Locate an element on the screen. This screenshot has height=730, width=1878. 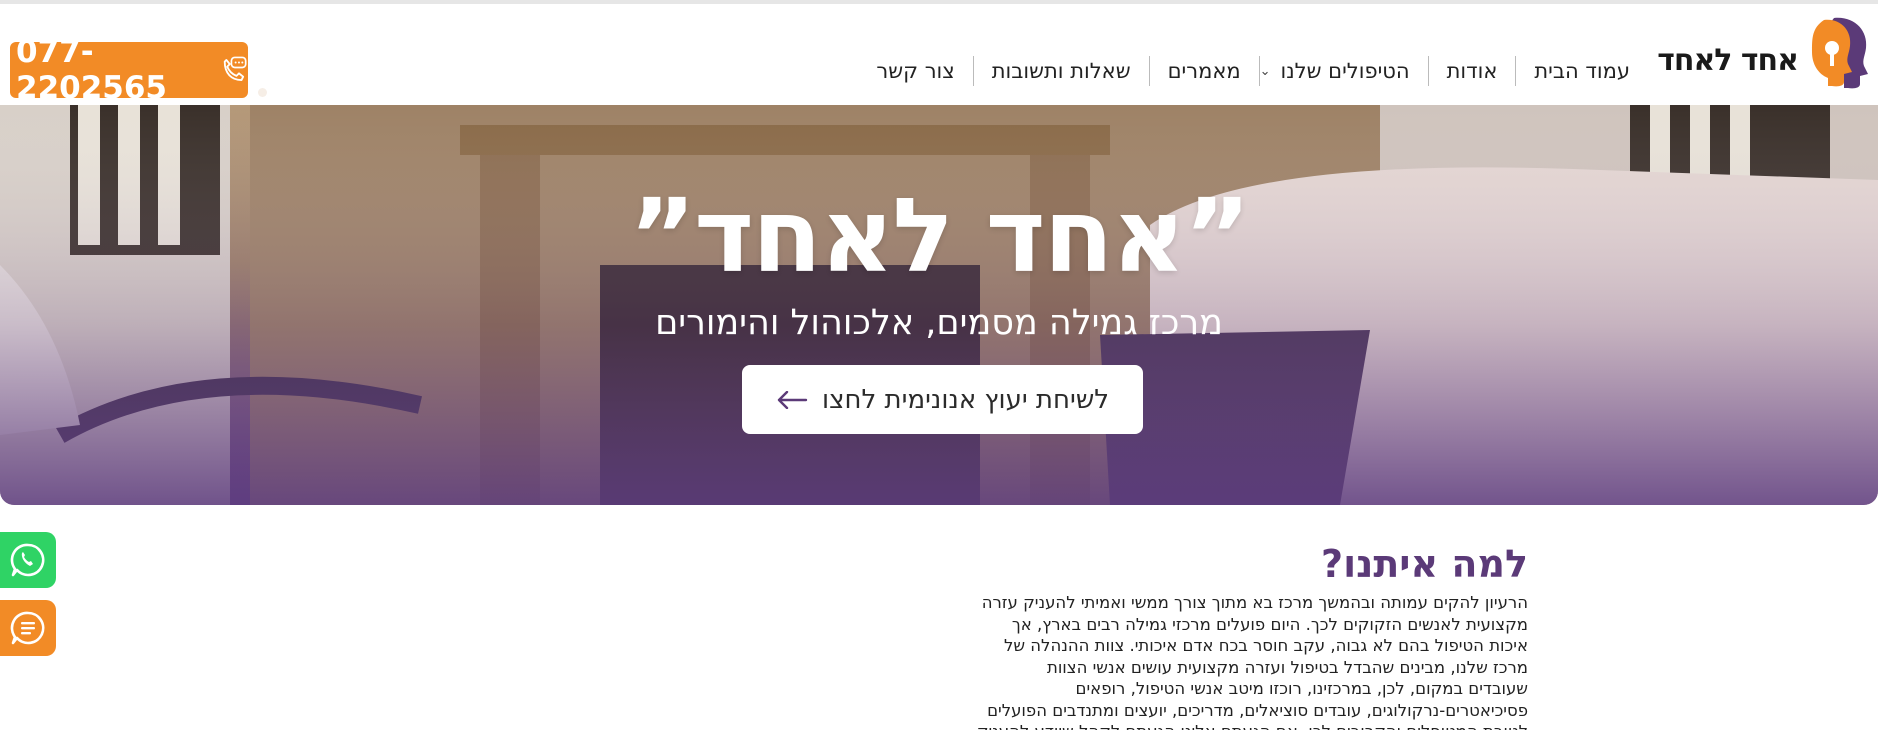
chevron-down-icon: ⌄ is located at coordinates (1265, 71).